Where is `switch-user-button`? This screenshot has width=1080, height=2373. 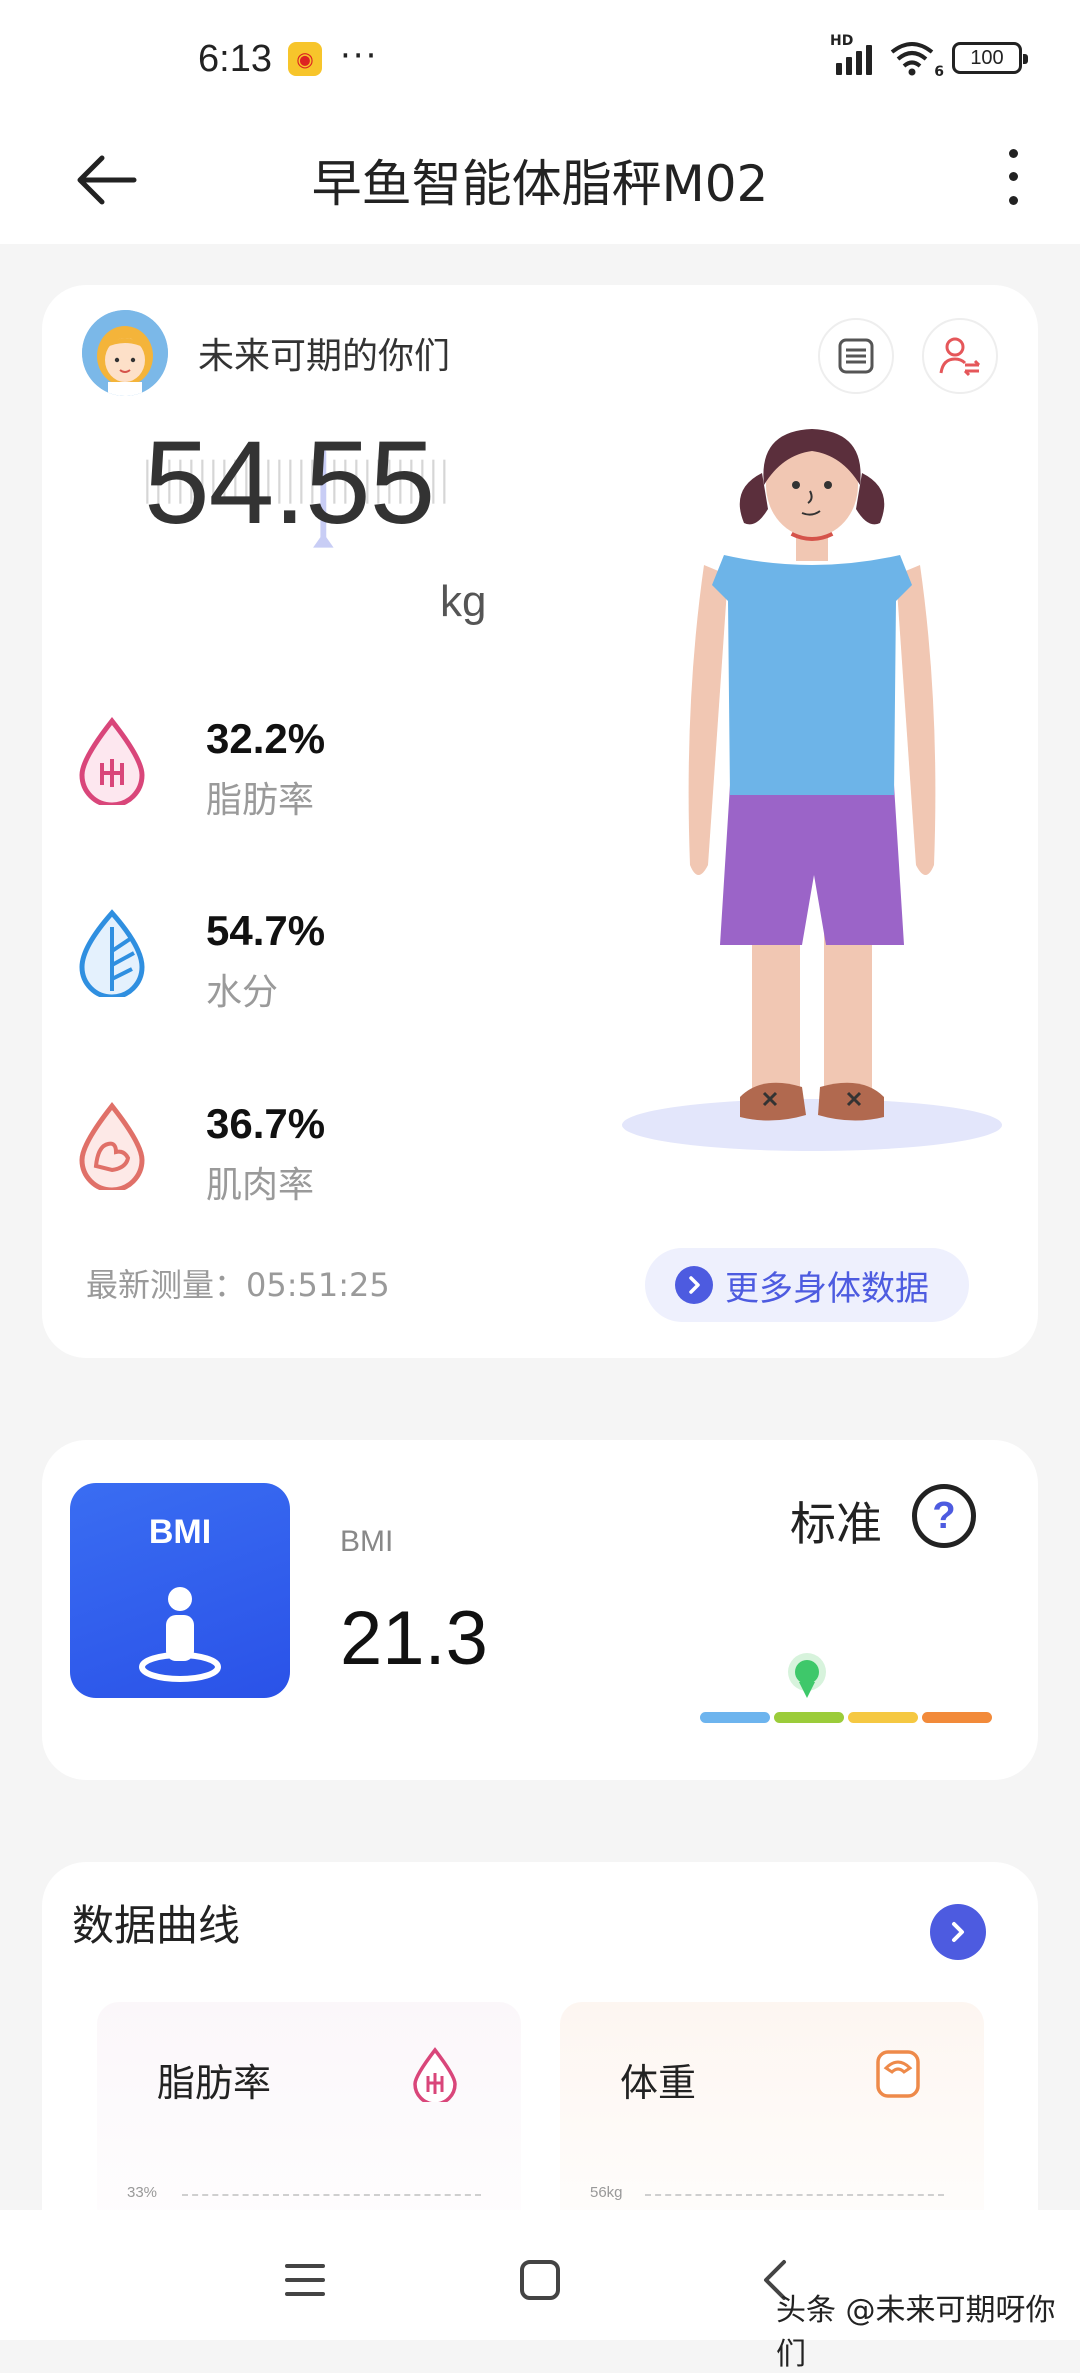
switch-user-button is located at coordinates (960, 356).